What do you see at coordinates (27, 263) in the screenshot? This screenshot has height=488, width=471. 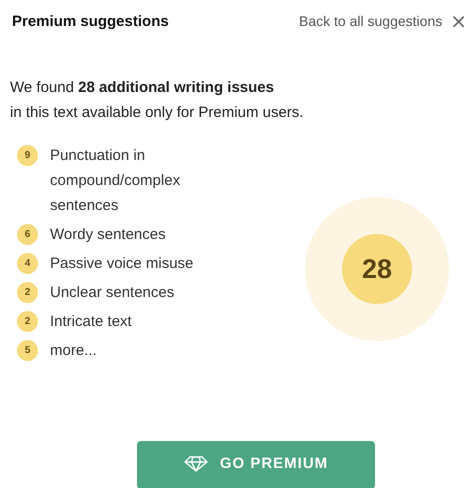 I see `count-badge: 4` at bounding box center [27, 263].